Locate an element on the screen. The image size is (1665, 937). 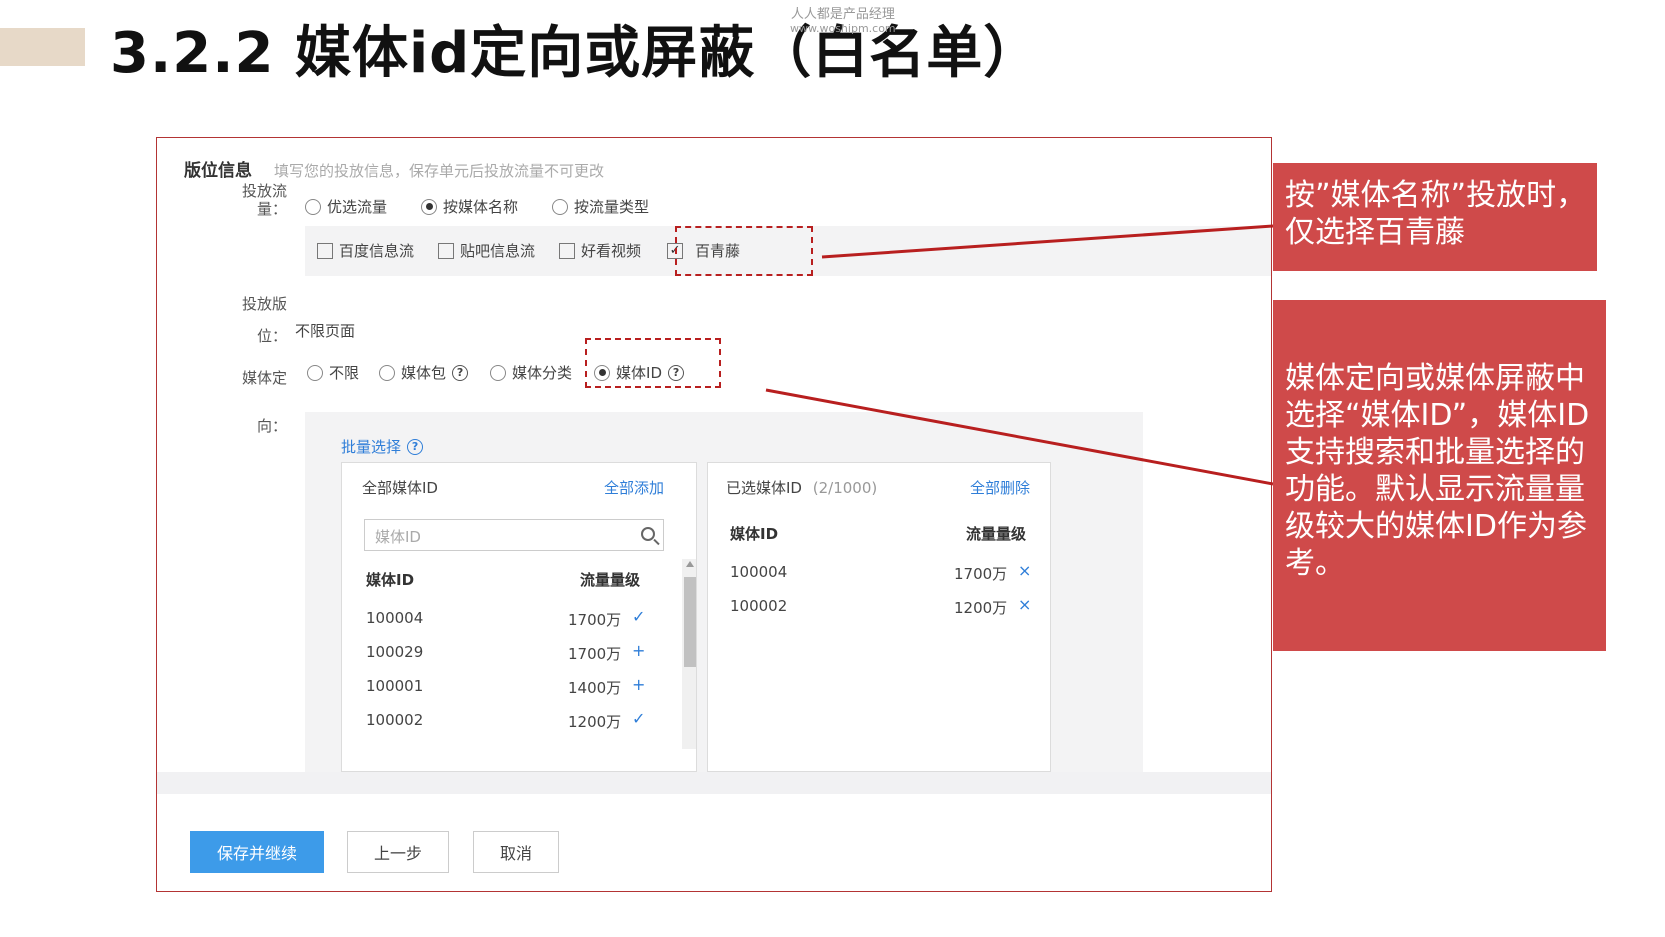
checkbox-tieba-feed: 贴吧信息流 is located at coordinates (486, 250).